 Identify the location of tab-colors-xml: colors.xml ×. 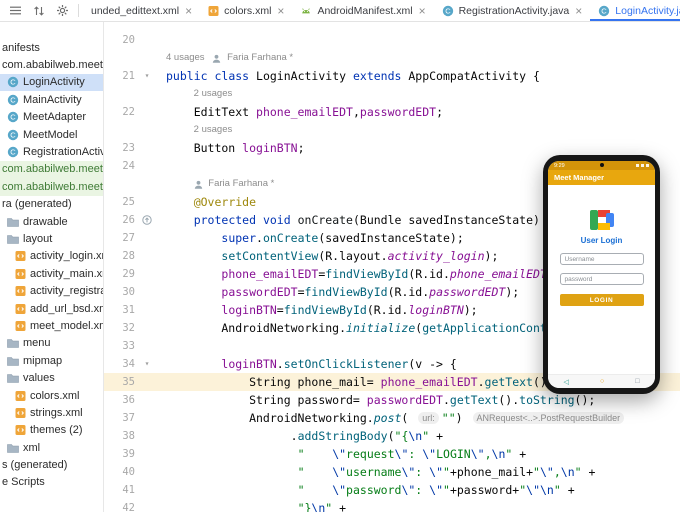
(246, 10).